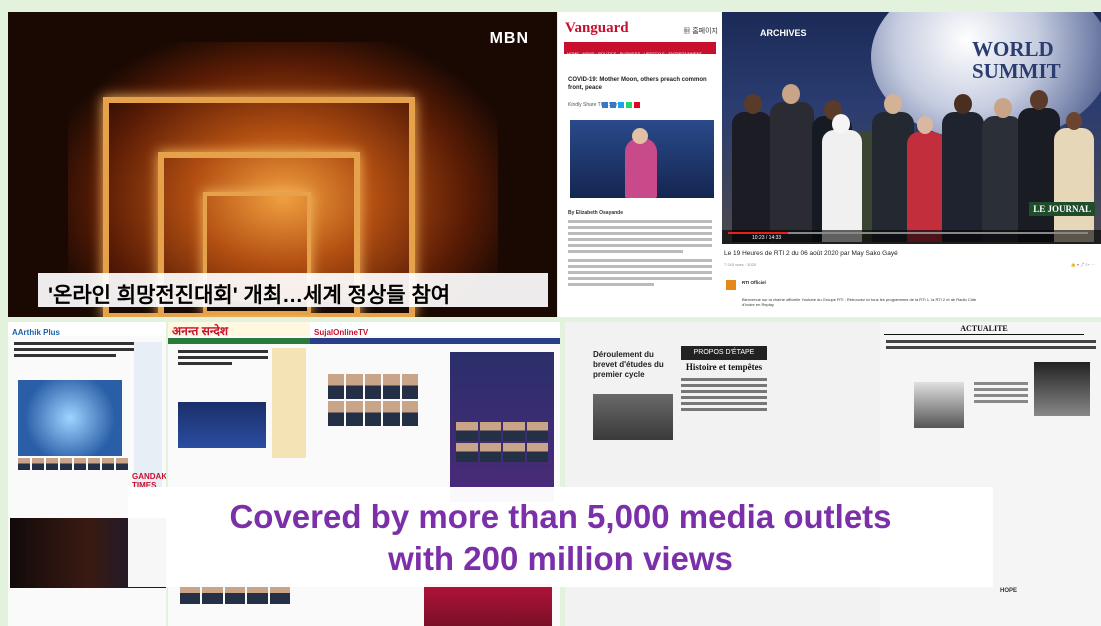 Image resolution: width=1101 pixels, height=626 pixels. Describe the element at coordinates (758, 233) in the screenshot. I see `progress-fill` at that location.